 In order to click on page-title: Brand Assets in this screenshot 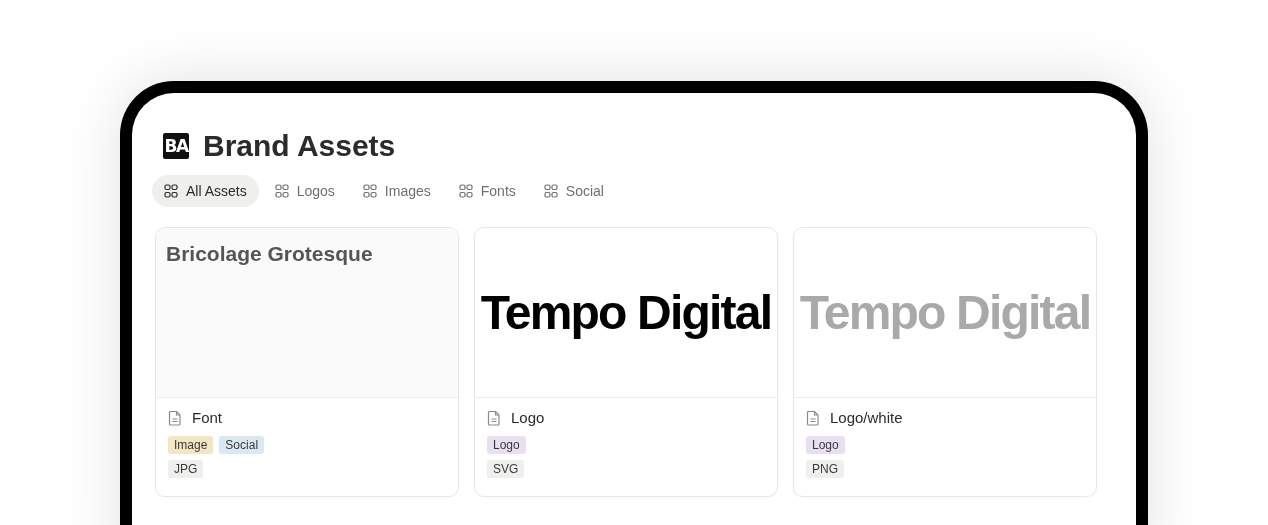, I will do `click(299, 146)`.